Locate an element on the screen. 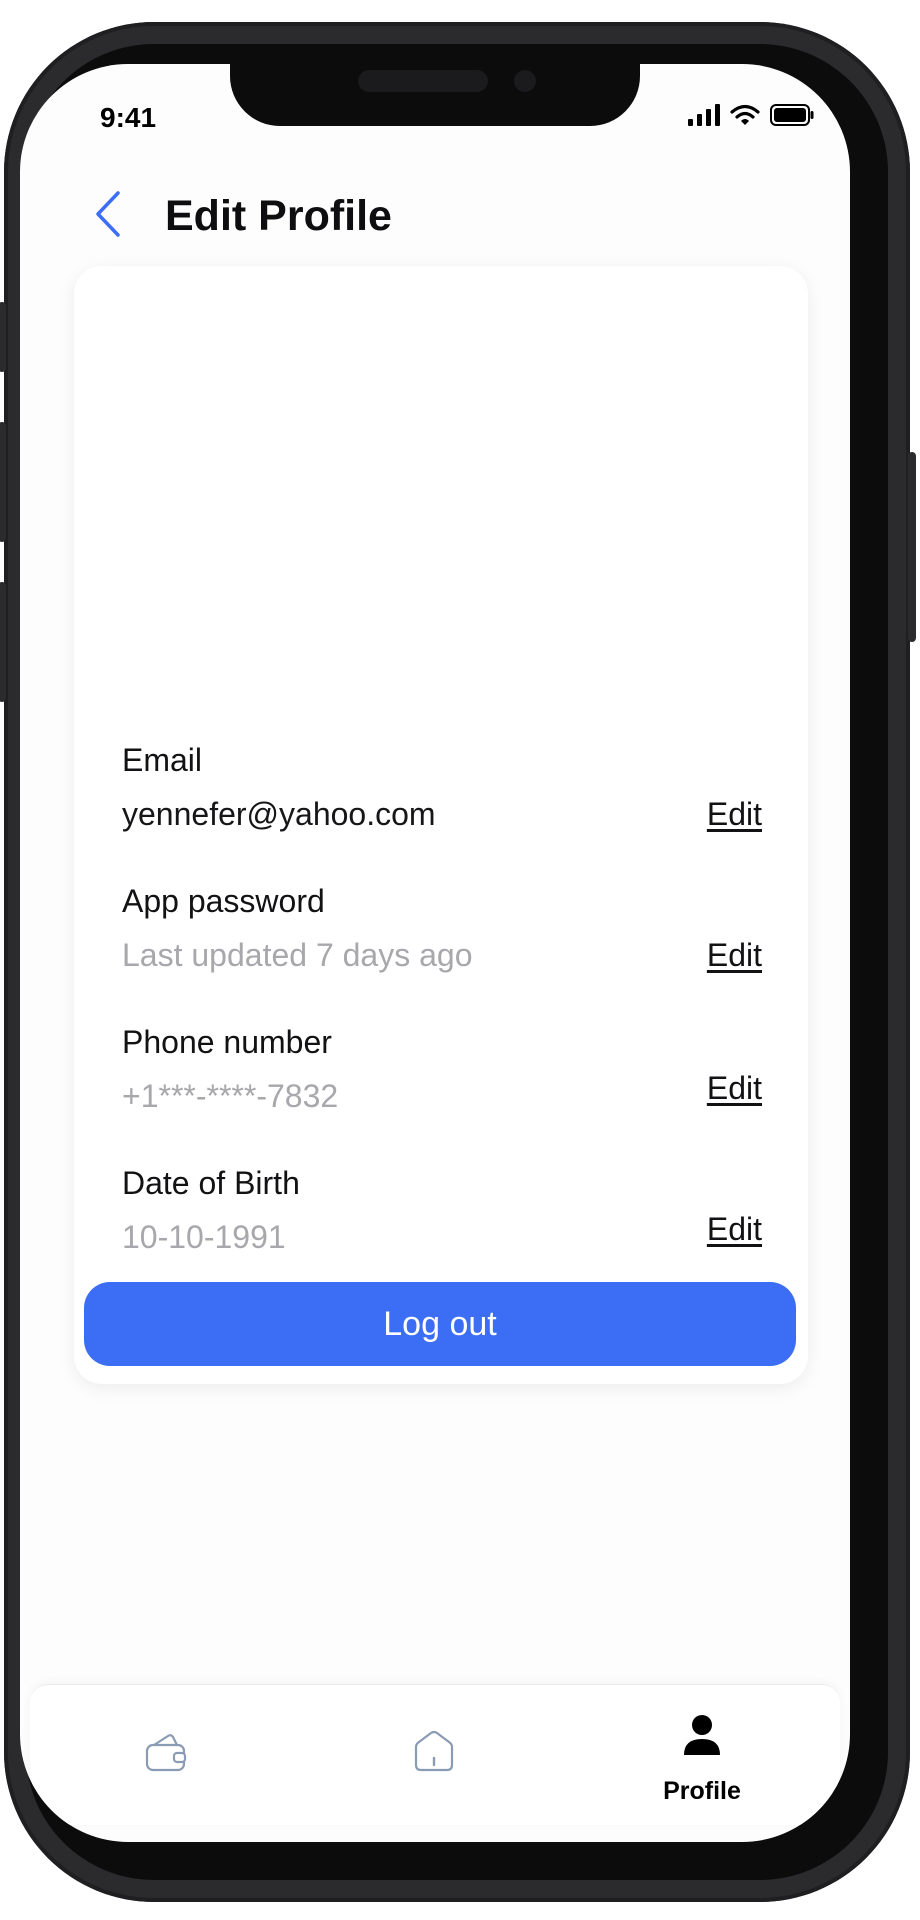 Image resolution: width=920 pixels, height=1920 pixels. status-icons is located at coordinates (751, 117).